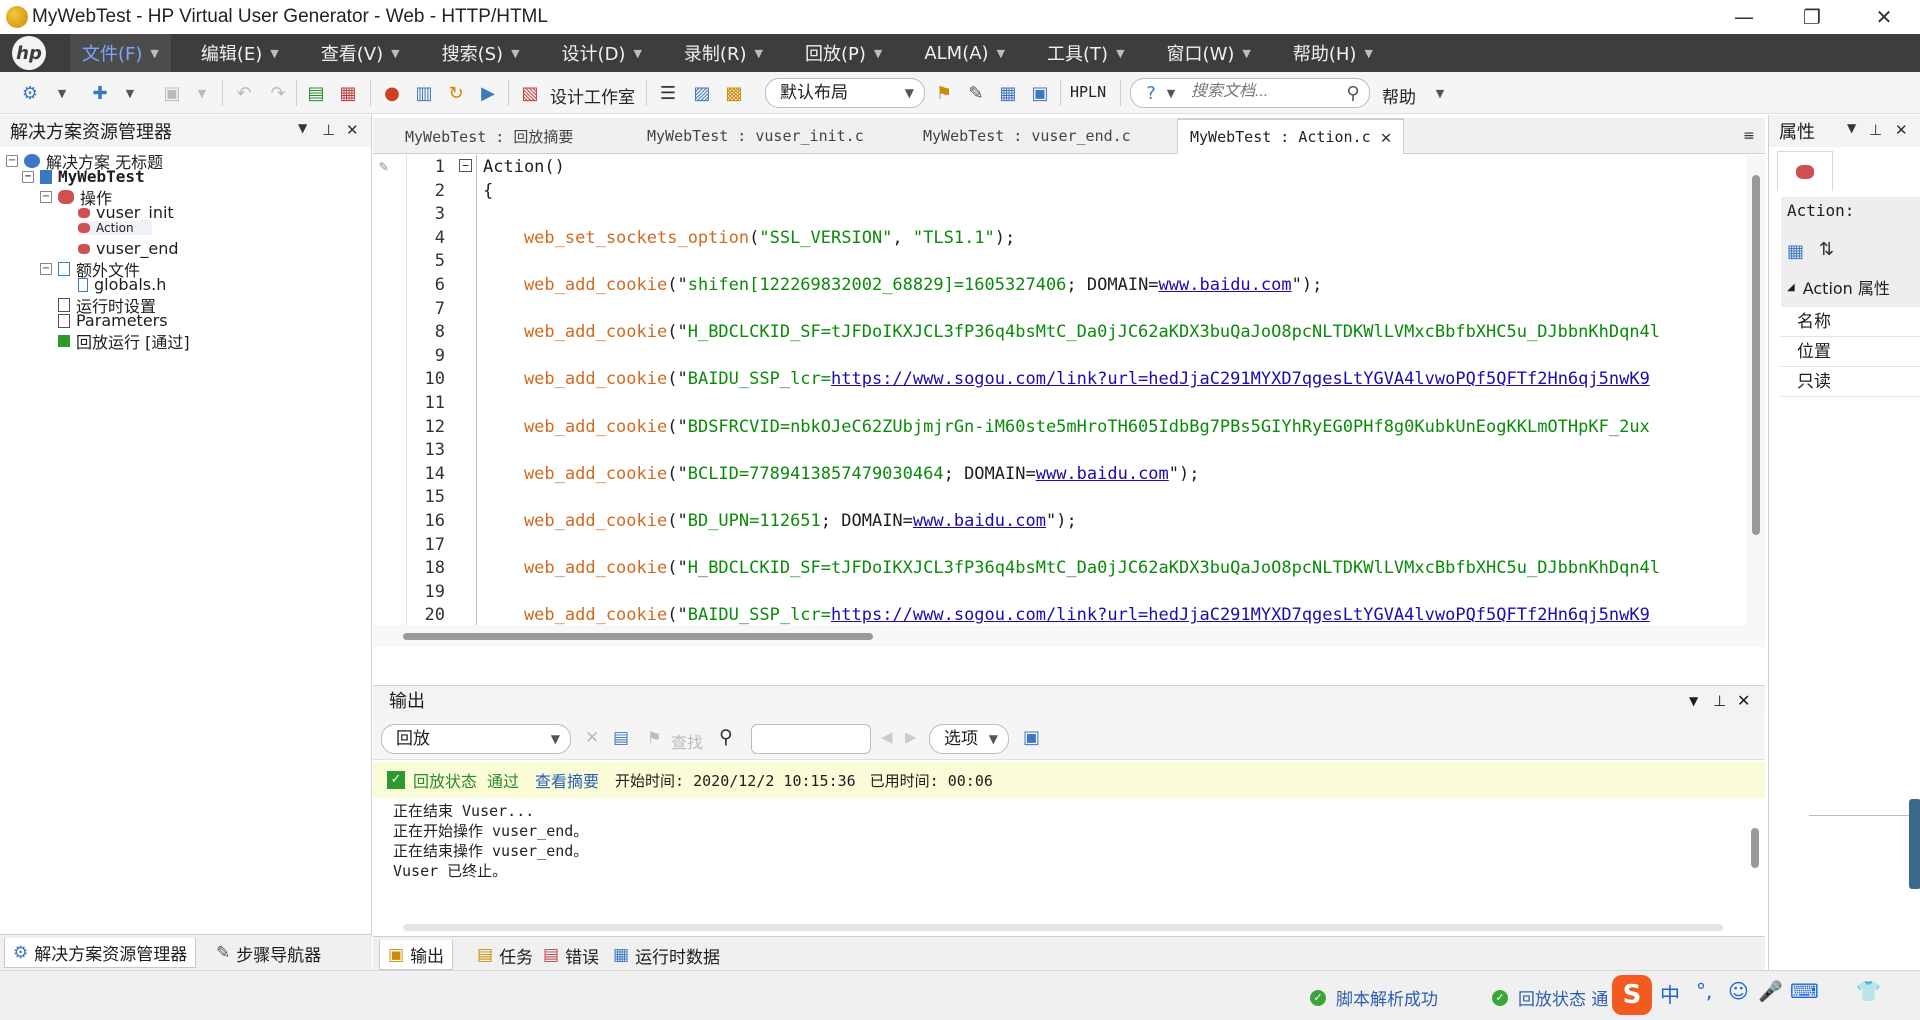 This screenshot has width=1920, height=1020. What do you see at coordinates (1632, 995) in the screenshot?
I see `ime-logo-icon: S` at bounding box center [1632, 995].